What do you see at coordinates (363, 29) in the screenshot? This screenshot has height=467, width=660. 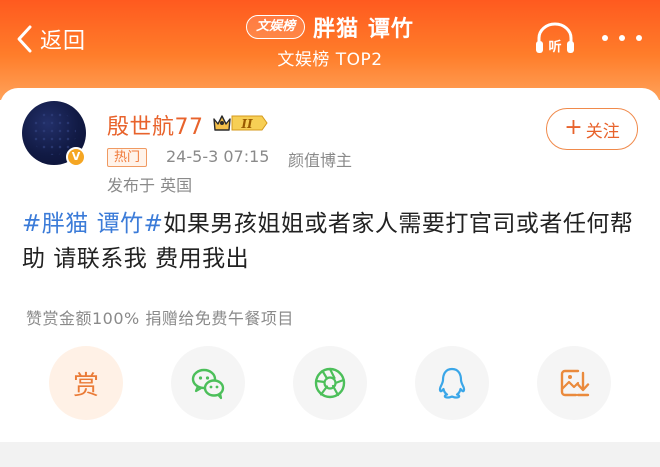 I see `page-title: 胖猫 谭竹` at bounding box center [363, 29].